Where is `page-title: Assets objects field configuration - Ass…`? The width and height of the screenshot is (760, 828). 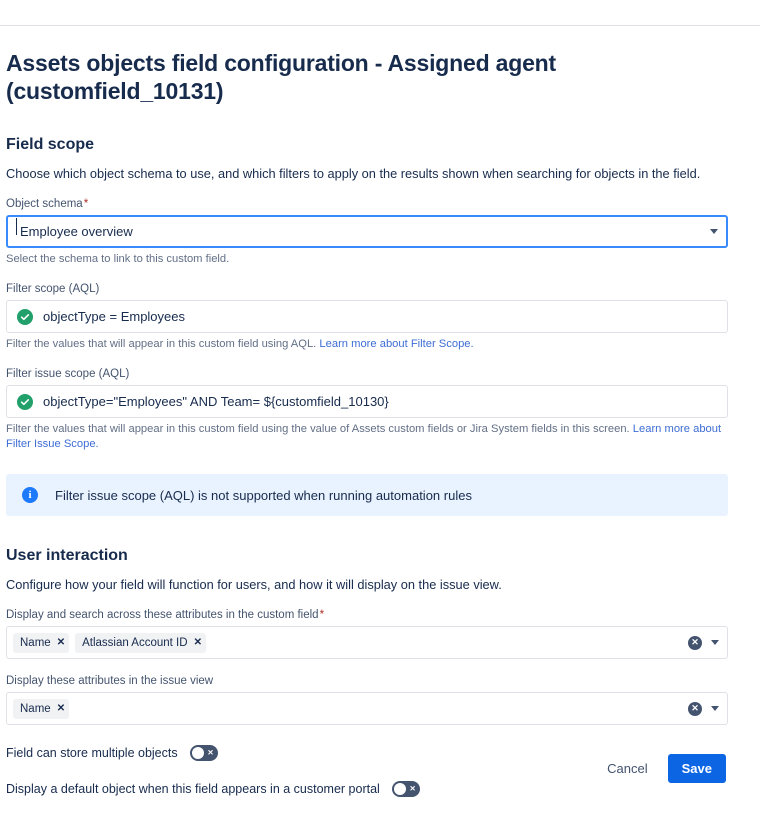
page-title: Assets objects field configuration - Ass… is located at coordinates (281, 77).